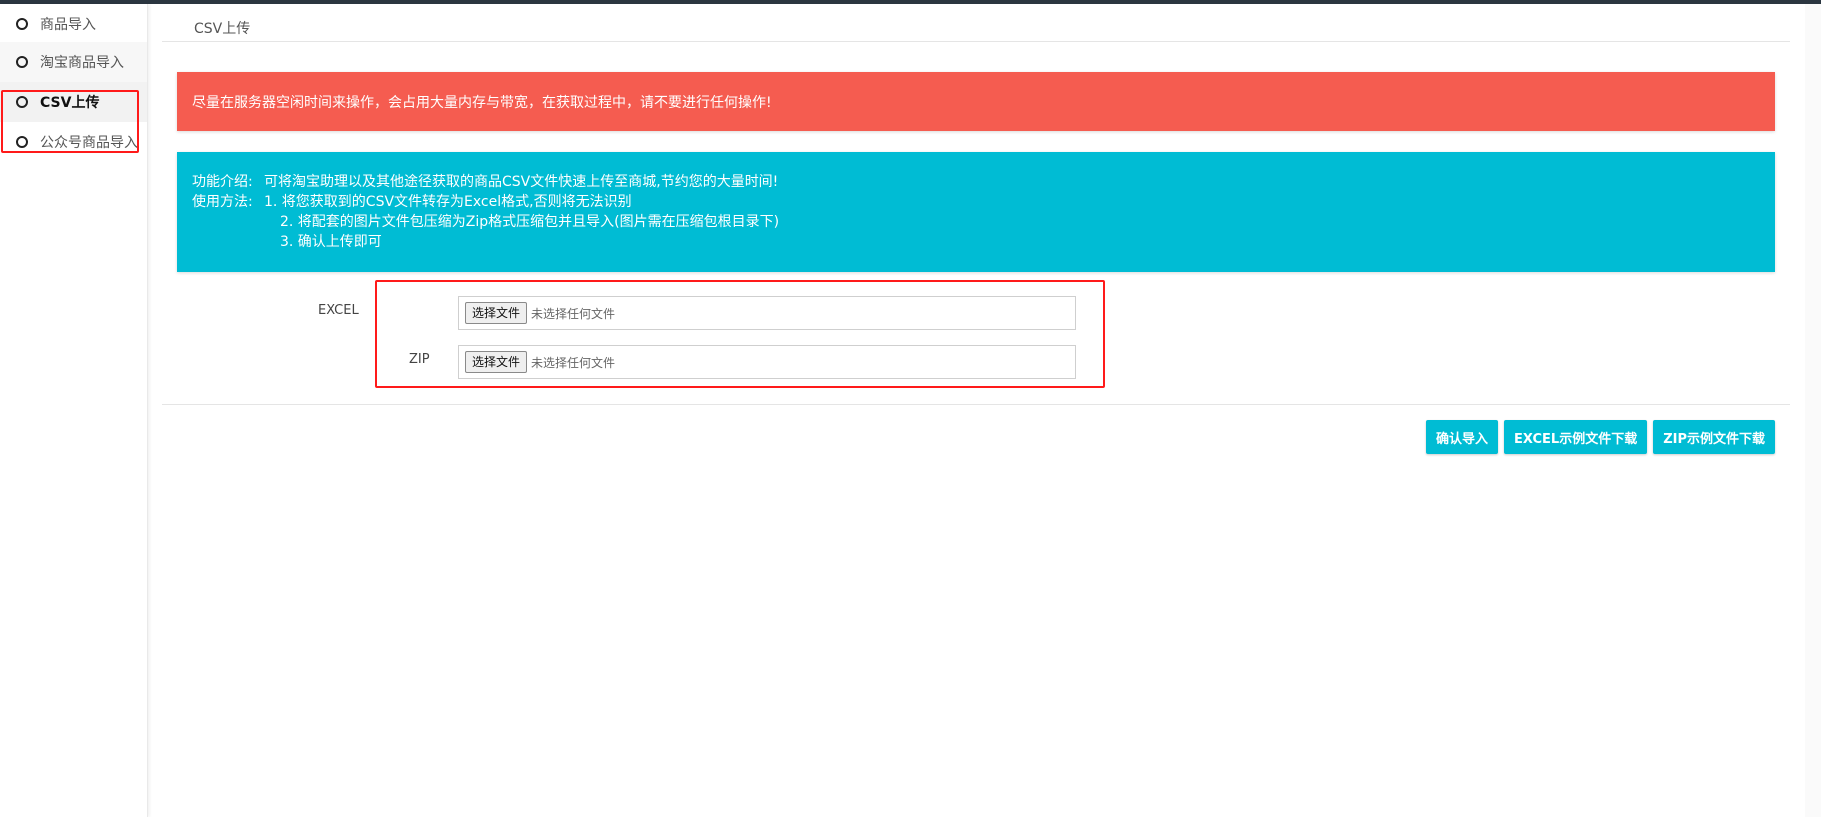 The width and height of the screenshot is (1821, 817). What do you see at coordinates (521, 182) in the screenshot?
I see `intro-text: 可将淘宝助理以及其他途径获取的商品CSV文件快速上传至商城,节约您的大量时间!` at bounding box center [521, 182].